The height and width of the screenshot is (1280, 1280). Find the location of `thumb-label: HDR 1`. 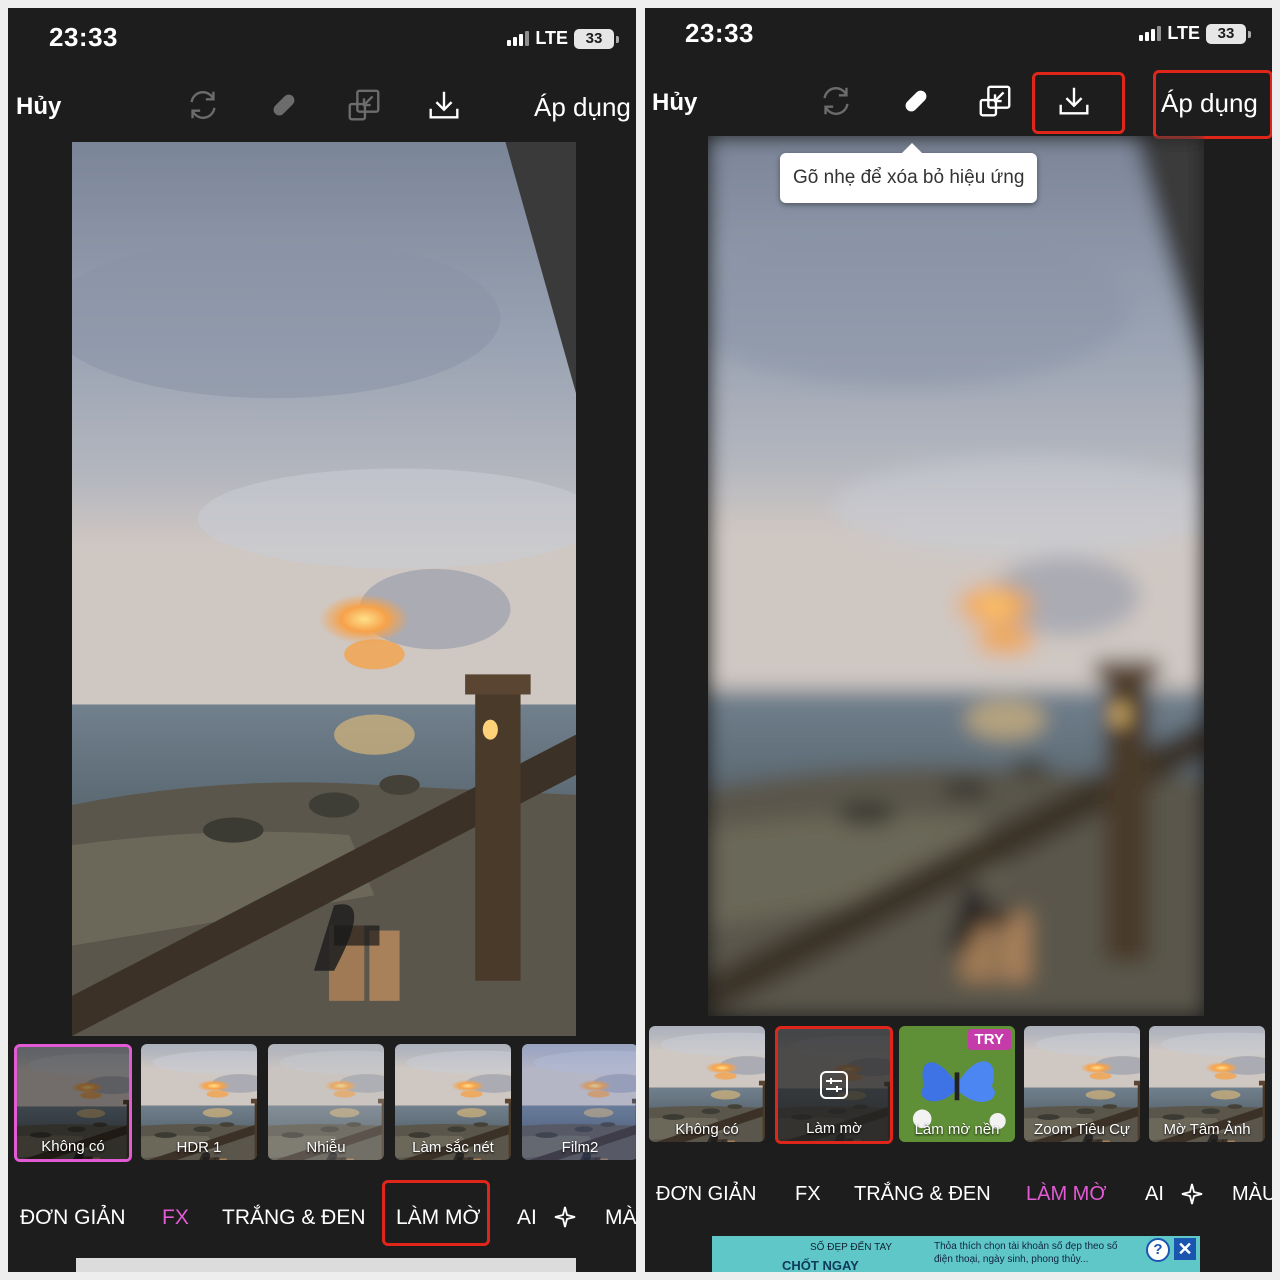

thumb-label: HDR 1 is located at coordinates (199, 1147).